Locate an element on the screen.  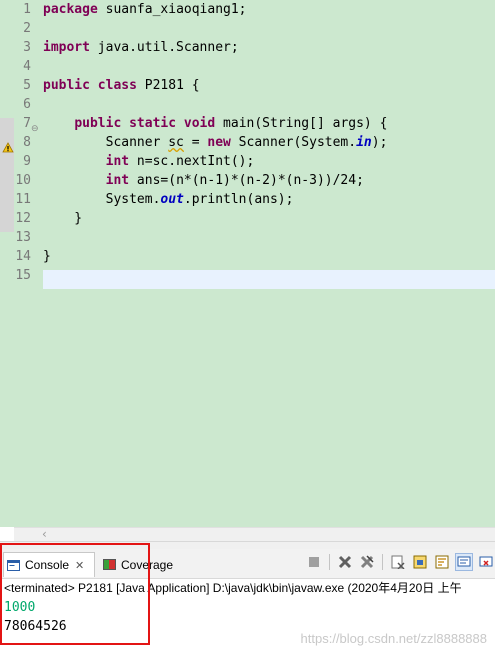
line-number: 5 is located at coordinates (27, 85).